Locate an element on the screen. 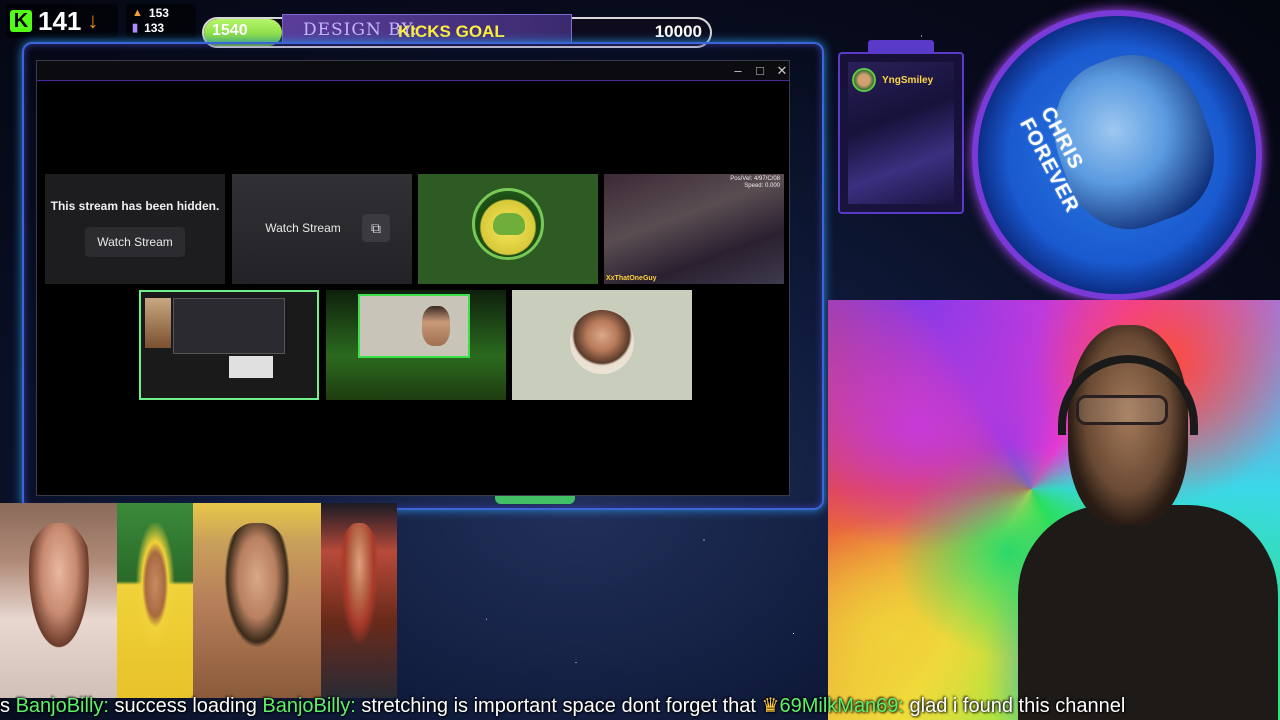 The image size is (1280, 720). watch-stream-button-2: Watch Stream is located at coordinates (303, 228).